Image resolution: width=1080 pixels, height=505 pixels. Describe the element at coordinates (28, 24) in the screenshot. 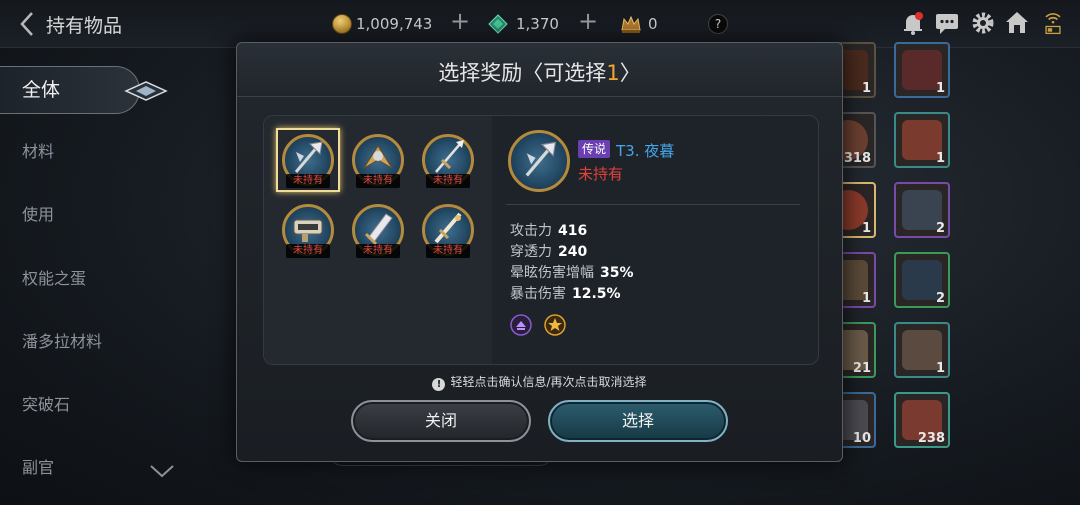

I see `back-arrow-icon` at that location.